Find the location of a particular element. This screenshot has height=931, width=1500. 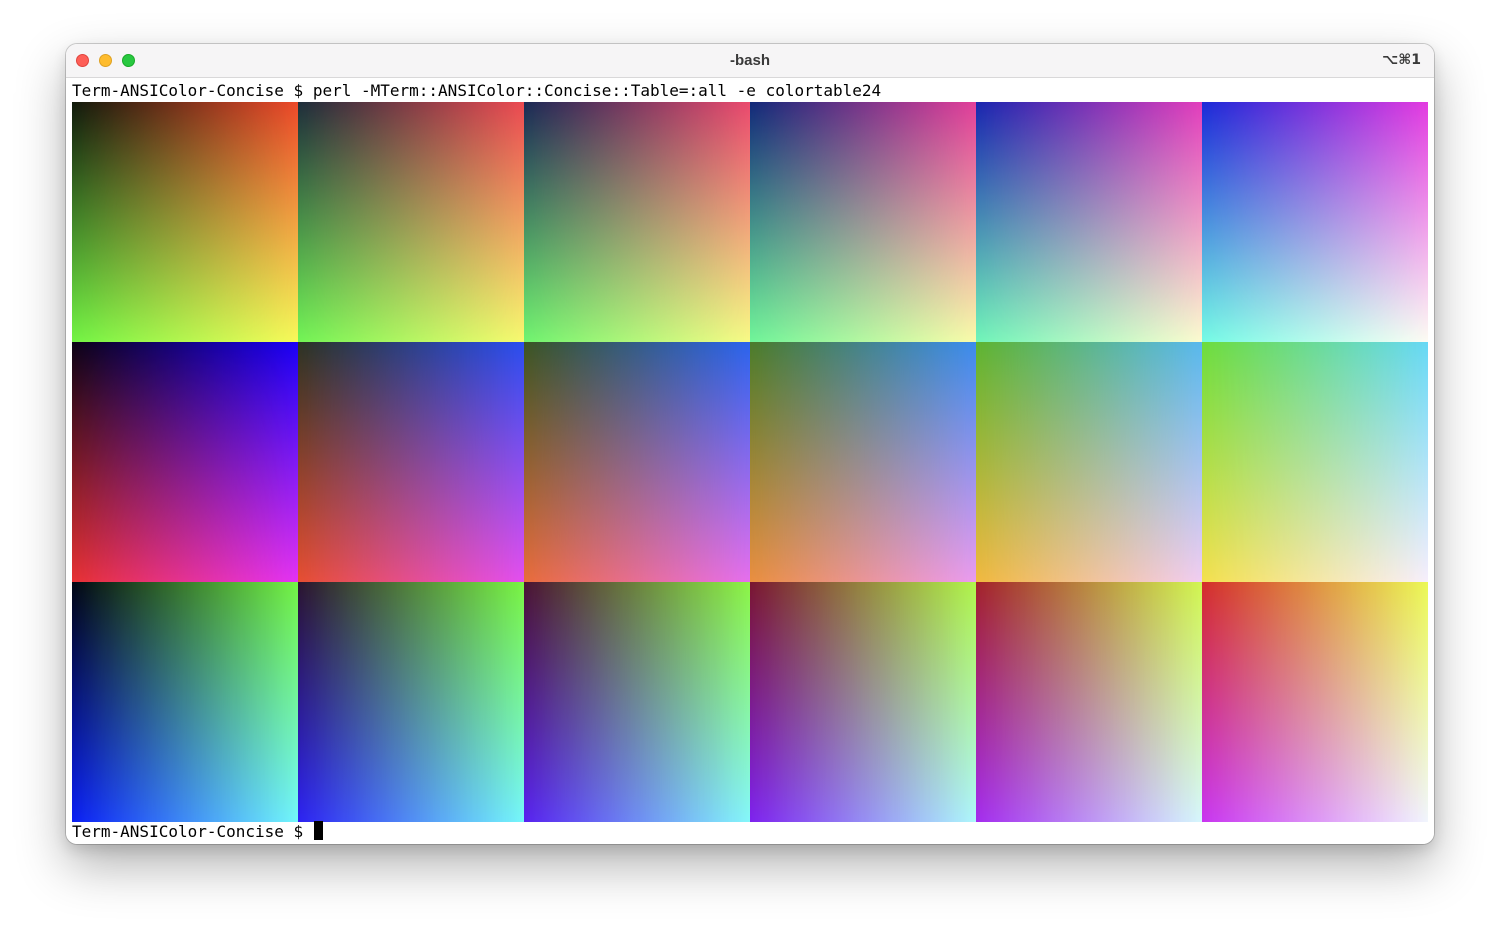

prompt-text: Term-ANSIColor-Concise $ is located at coordinates (192, 831).